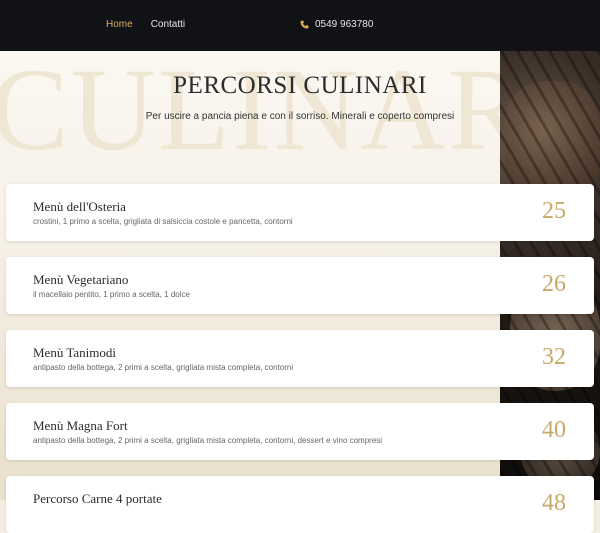 The image size is (600, 533). What do you see at coordinates (554, 211) in the screenshot?
I see `menu-price: 25` at bounding box center [554, 211].